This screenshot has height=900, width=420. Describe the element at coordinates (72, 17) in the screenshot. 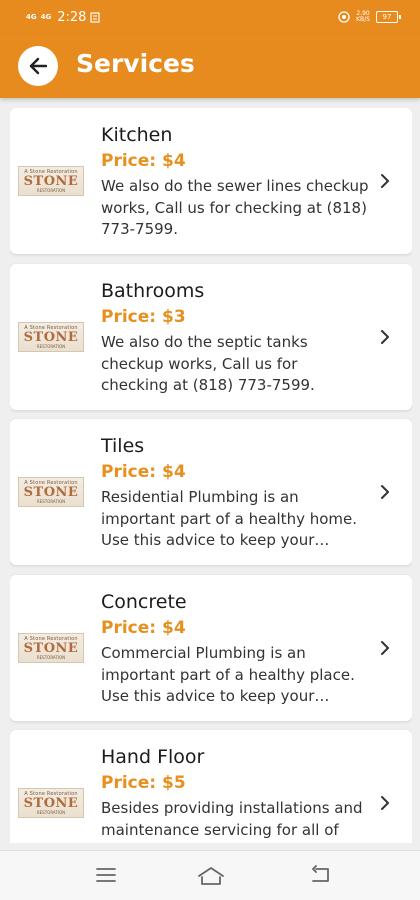

I see `status-time: 2:28` at that location.